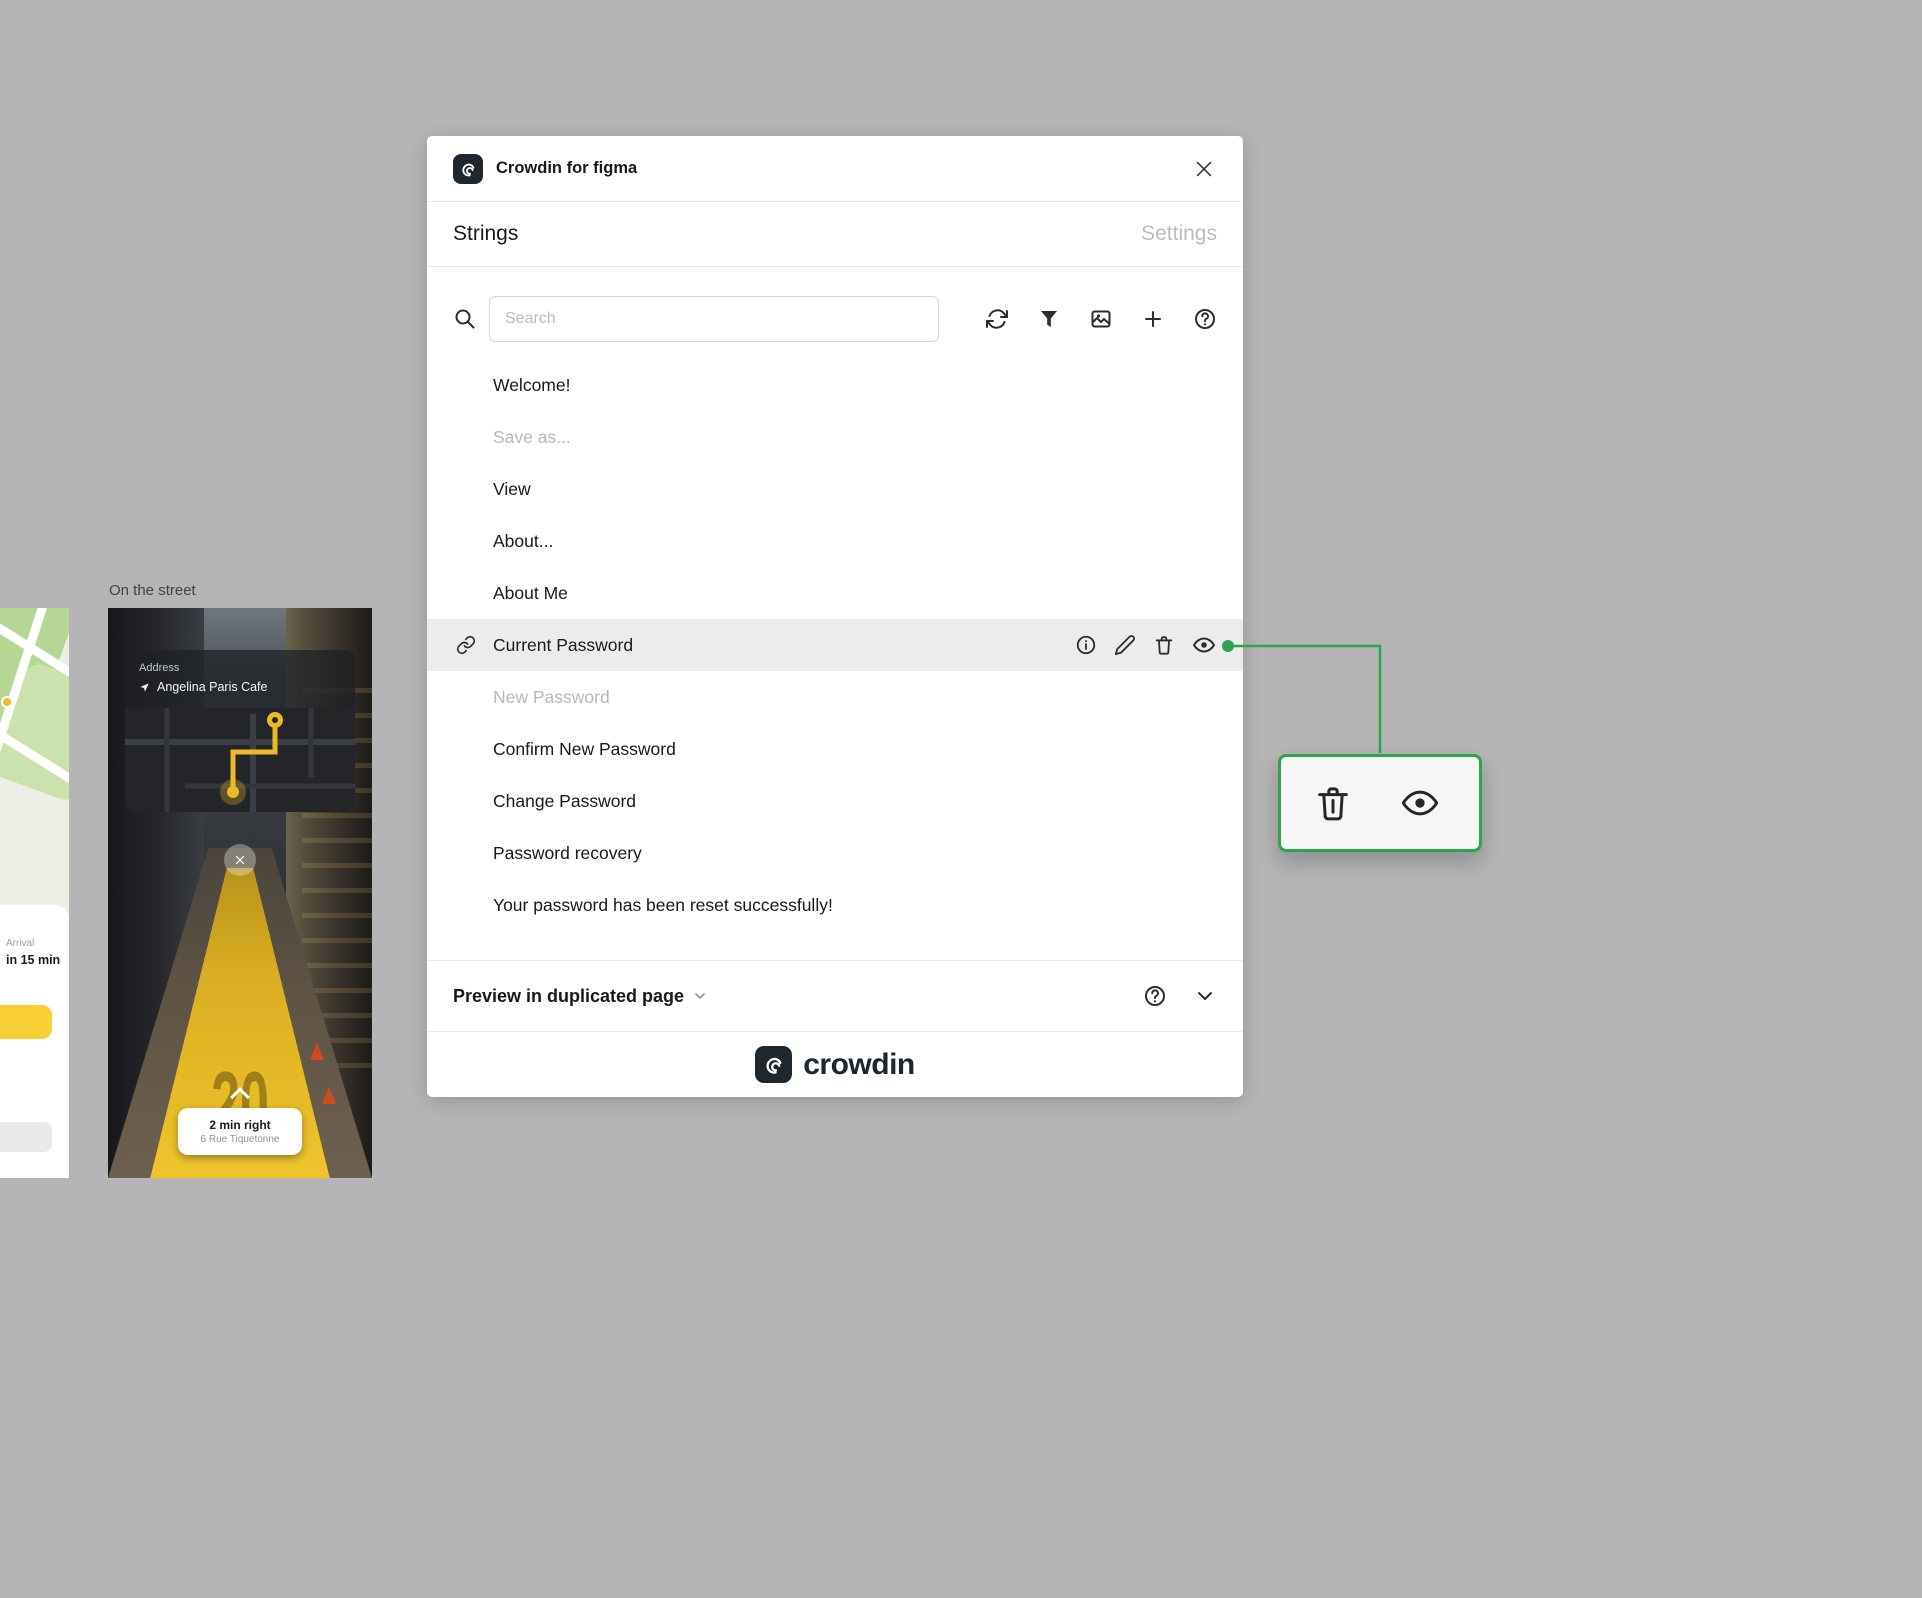 Image resolution: width=1922 pixels, height=1598 pixels. What do you see at coordinates (512, 488) in the screenshot?
I see `string-label: View` at bounding box center [512, 488].